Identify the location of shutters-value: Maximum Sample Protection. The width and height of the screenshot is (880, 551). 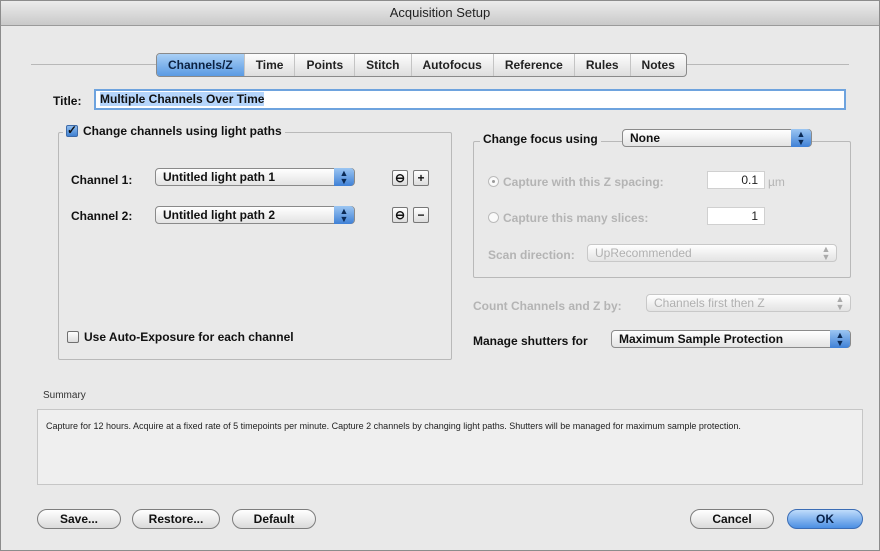
(701, 339).